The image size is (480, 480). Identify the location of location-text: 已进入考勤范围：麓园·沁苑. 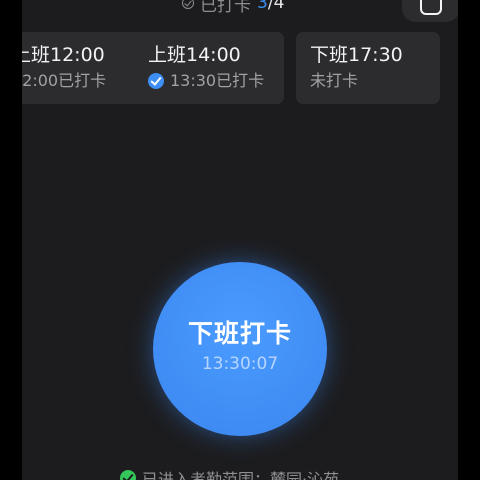
(241, 475).